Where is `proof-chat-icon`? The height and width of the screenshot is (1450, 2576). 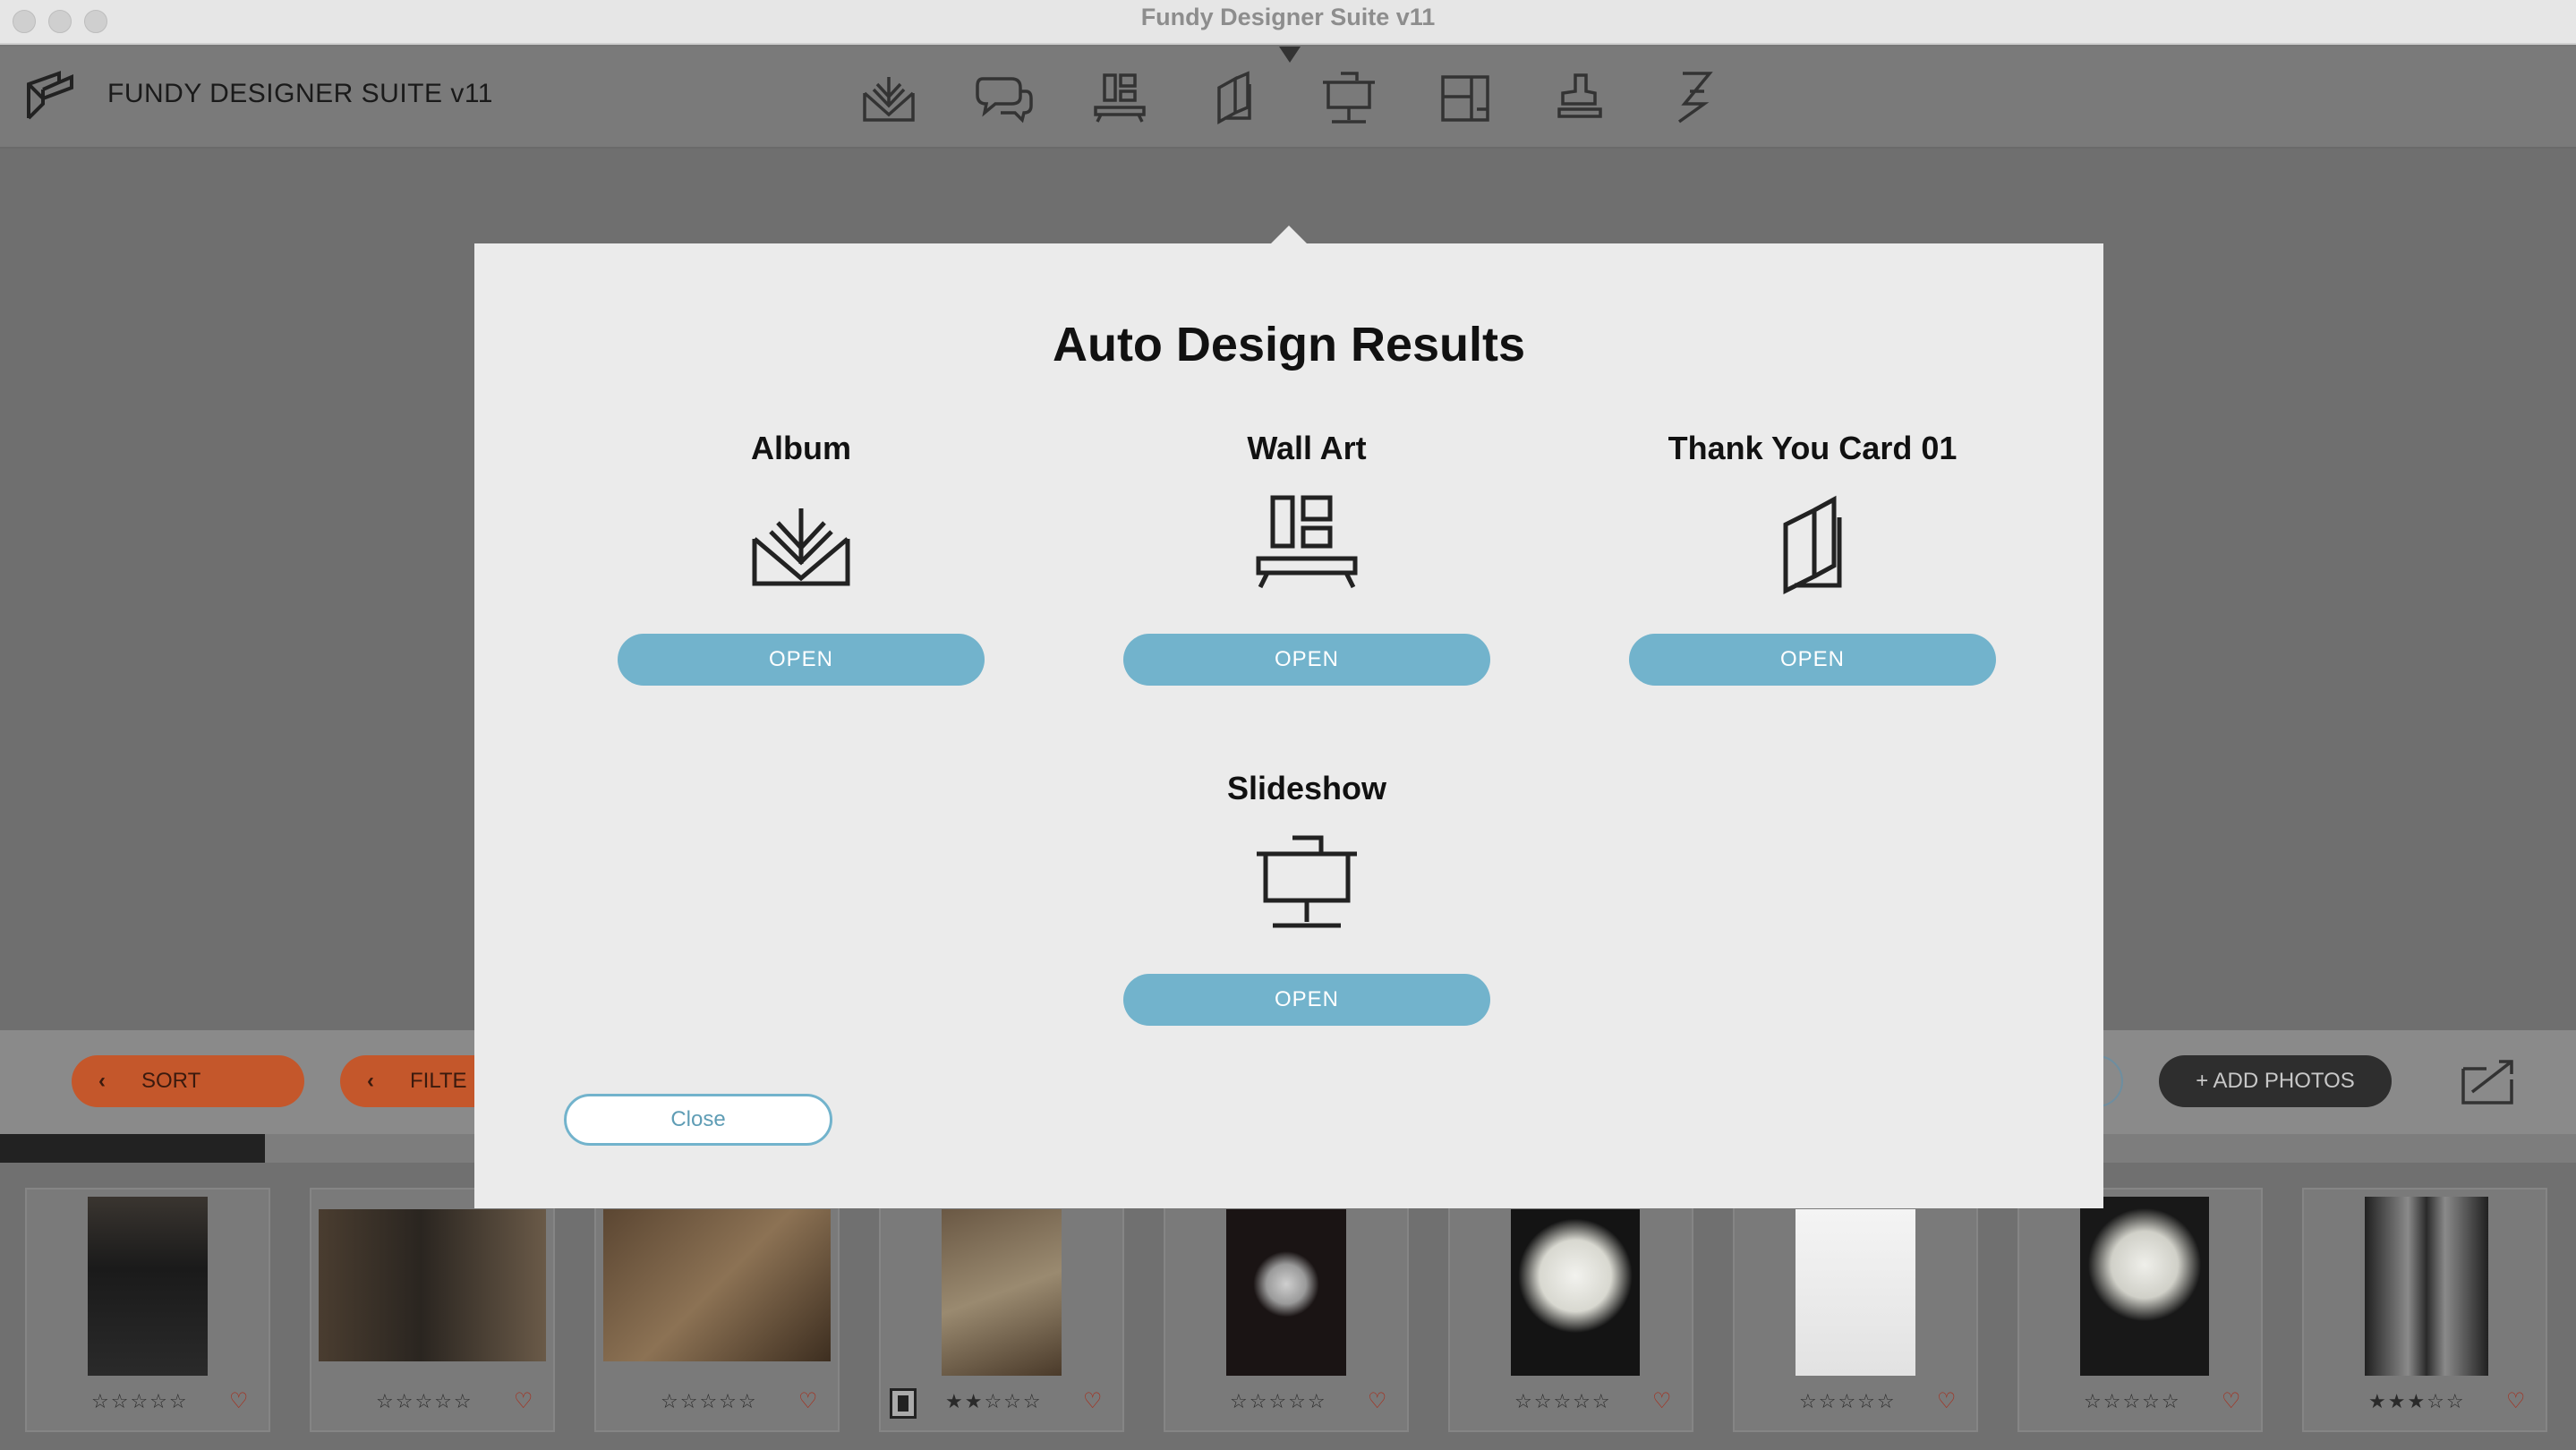 proof-chat-icon is located at coordinates (1003, 97).